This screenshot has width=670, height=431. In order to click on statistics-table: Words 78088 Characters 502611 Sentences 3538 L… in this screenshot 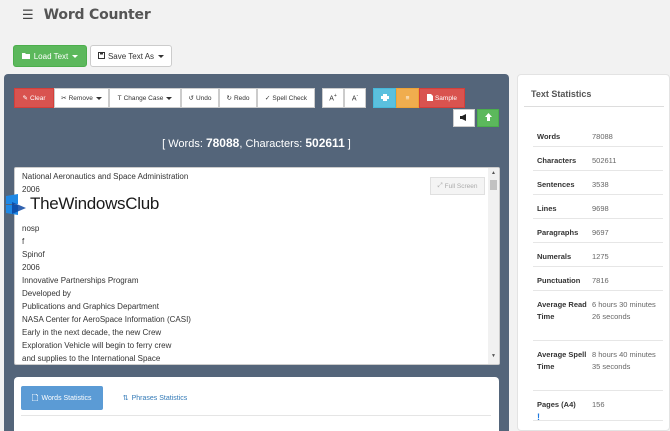, I will do `click(598, 273)`.